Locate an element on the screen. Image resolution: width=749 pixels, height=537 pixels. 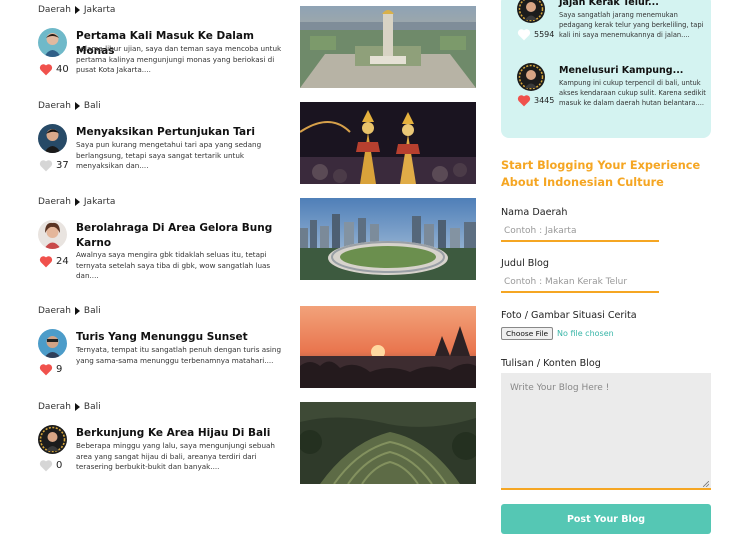
post-title: Turis Yang Menunggu Sunset is located at coordinates (178, 337).